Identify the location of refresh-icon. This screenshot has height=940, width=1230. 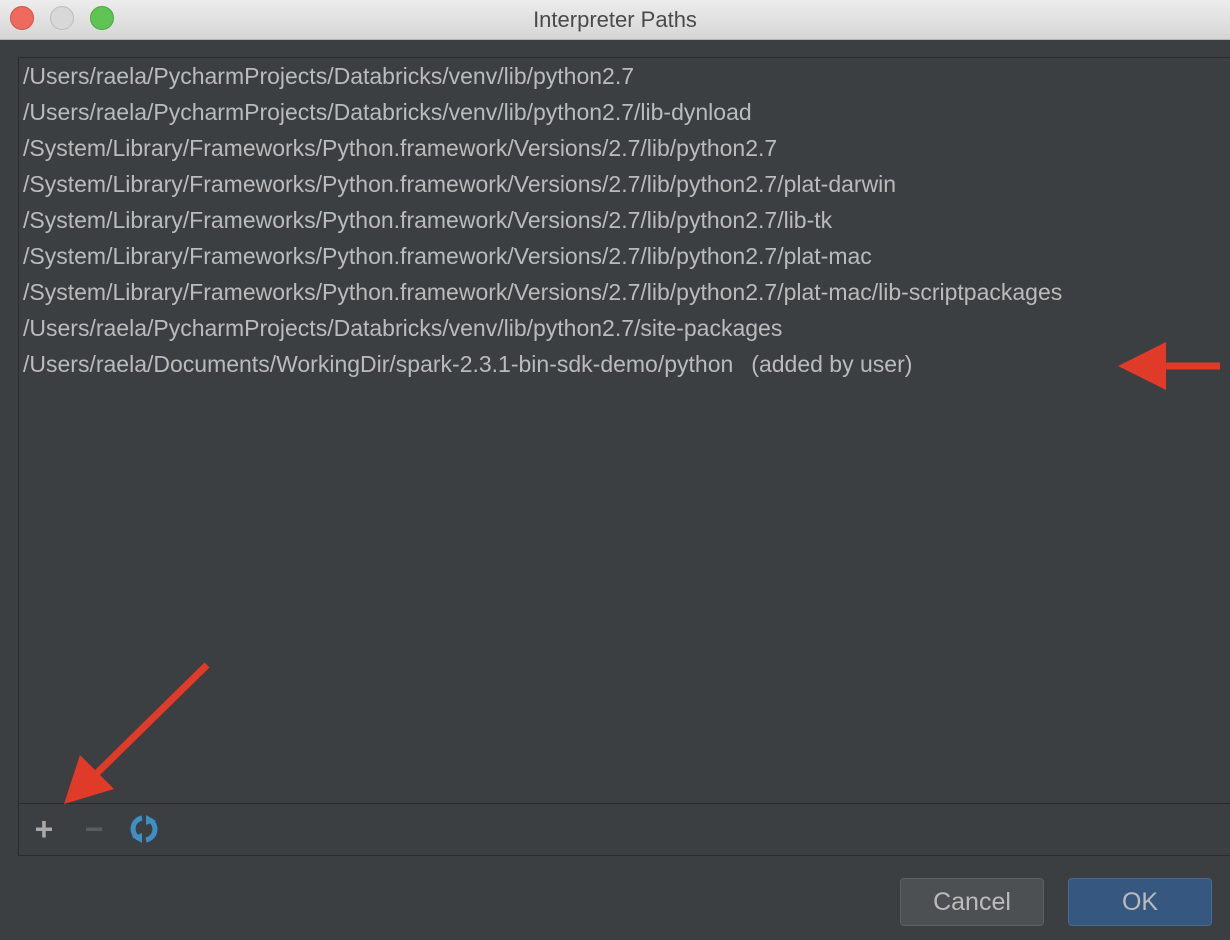
(144, 829).